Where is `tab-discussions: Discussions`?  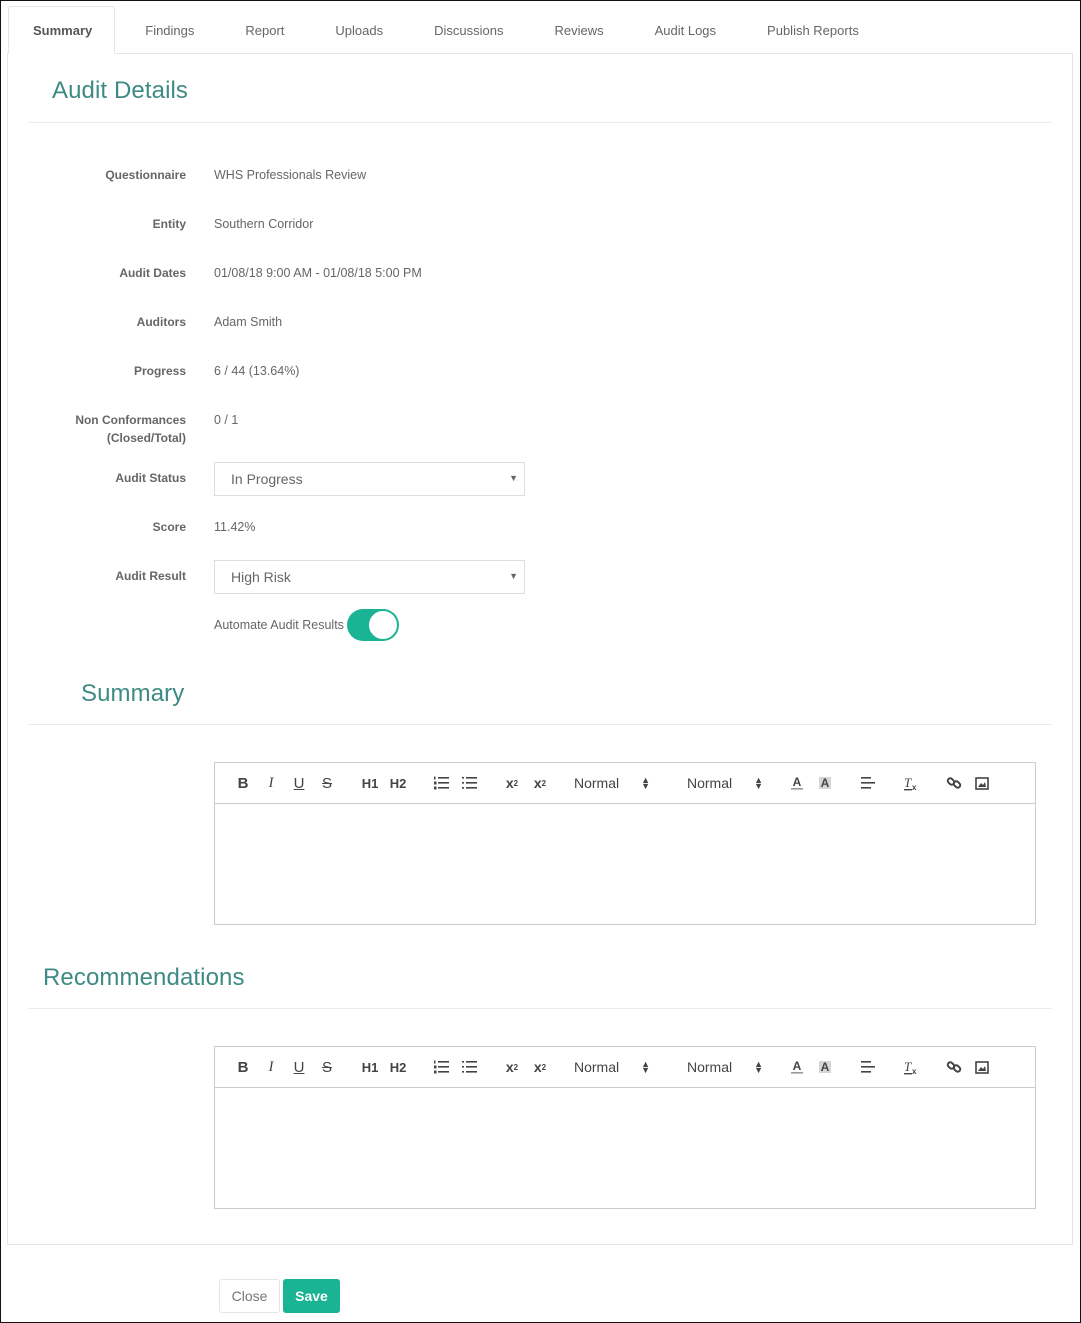 tab-discussions: Discussions is located at coordinates (468, 30).